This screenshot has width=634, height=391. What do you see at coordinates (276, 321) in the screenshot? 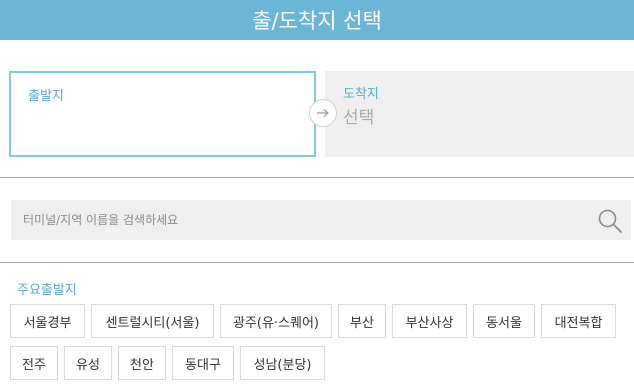
I see `terminal-chip: 광주(유·스퀘어)` at bounding box center [276, 321].